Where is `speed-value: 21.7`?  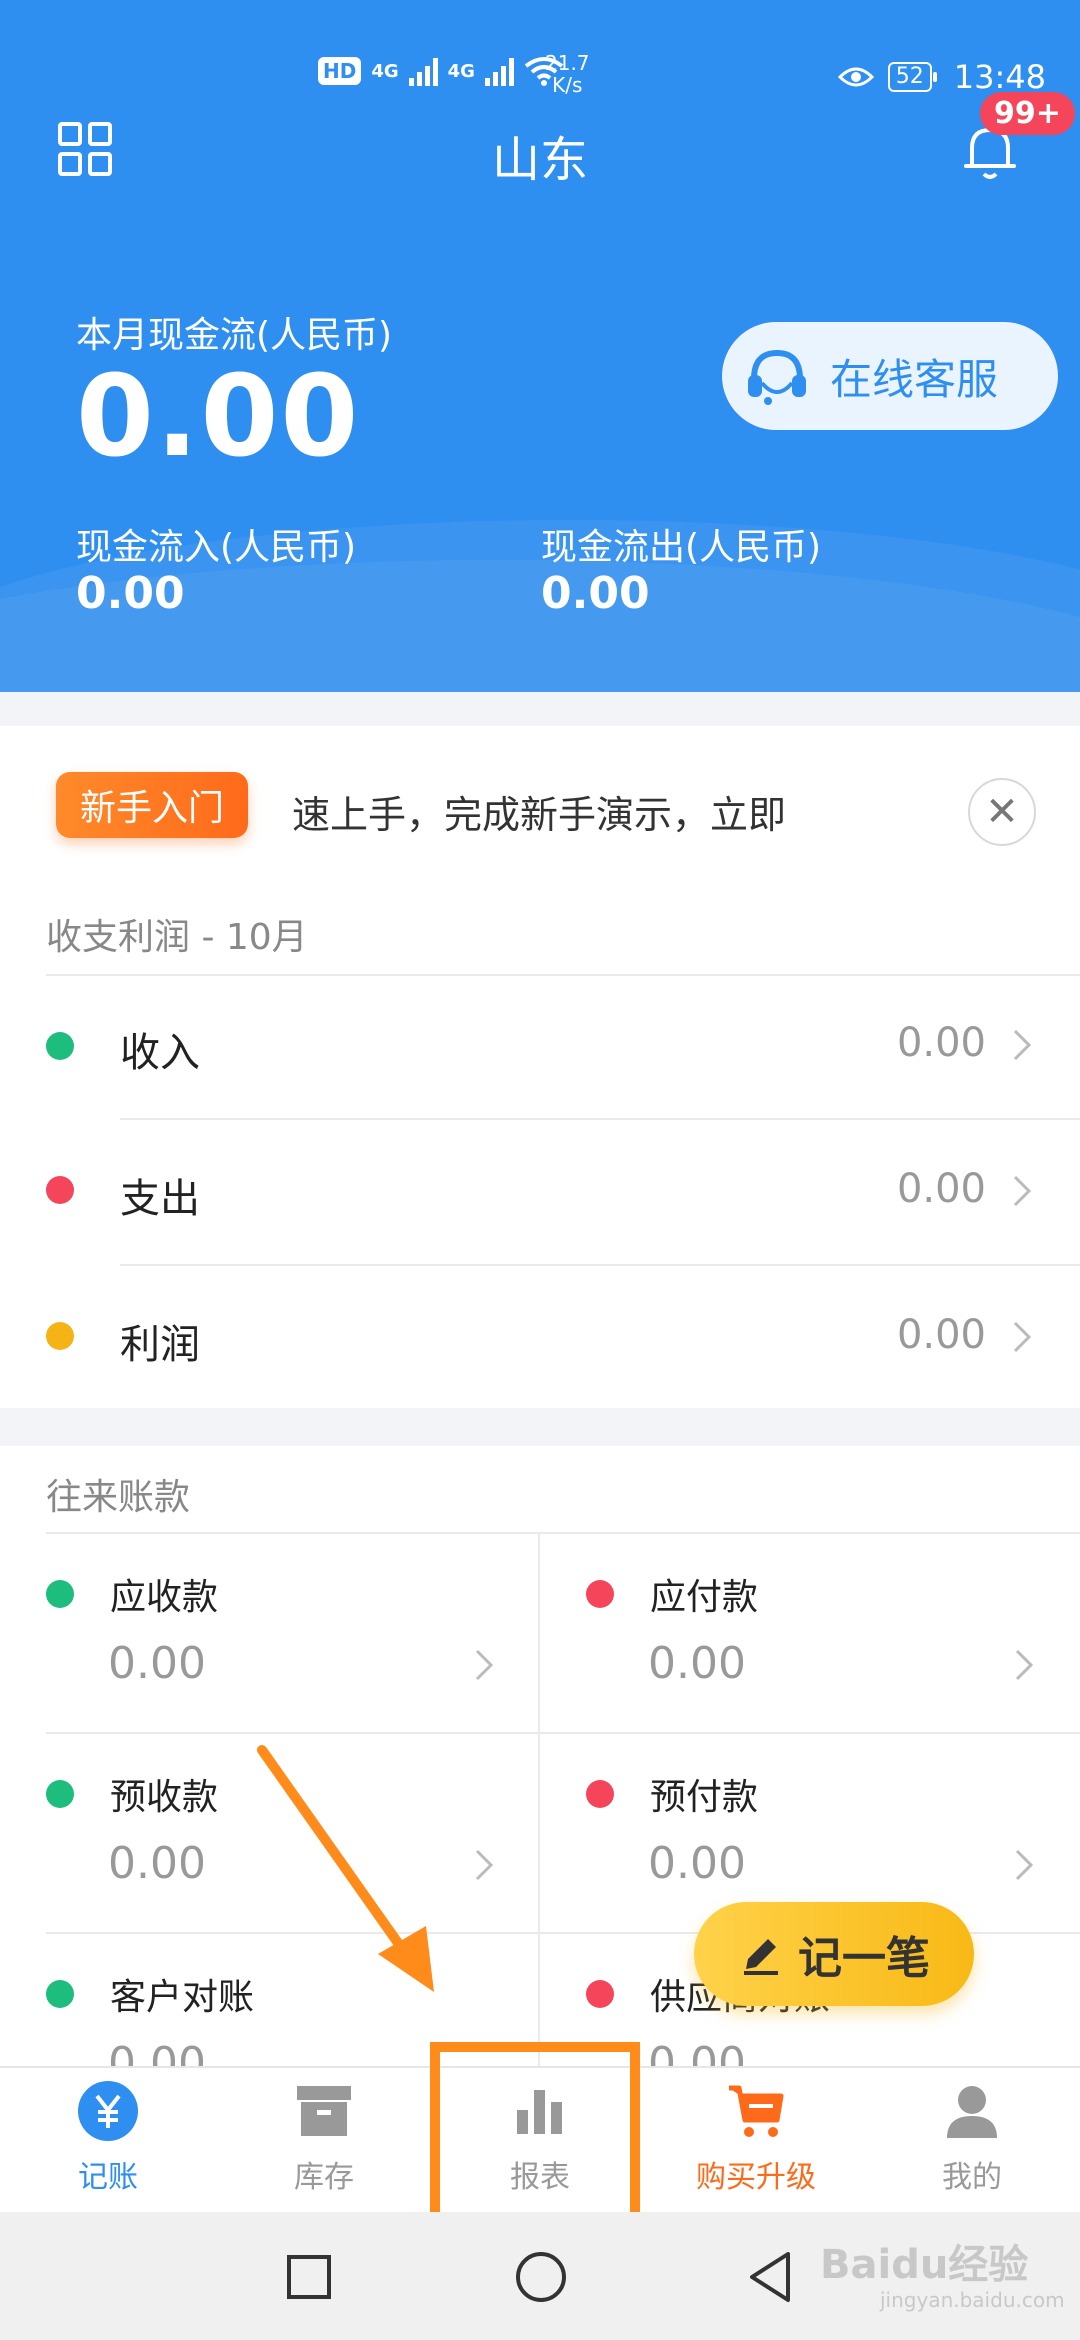
speed-value: 21.7 is located at coordinates (567, 63).